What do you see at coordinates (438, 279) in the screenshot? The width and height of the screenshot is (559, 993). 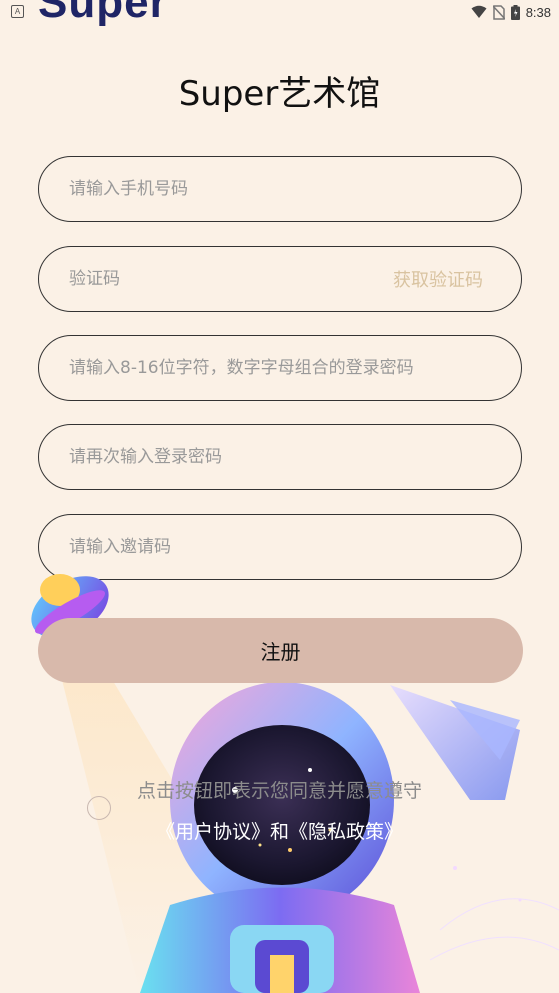 I see `get-code-button: 获取验证码` at bounding box center [438, 279].